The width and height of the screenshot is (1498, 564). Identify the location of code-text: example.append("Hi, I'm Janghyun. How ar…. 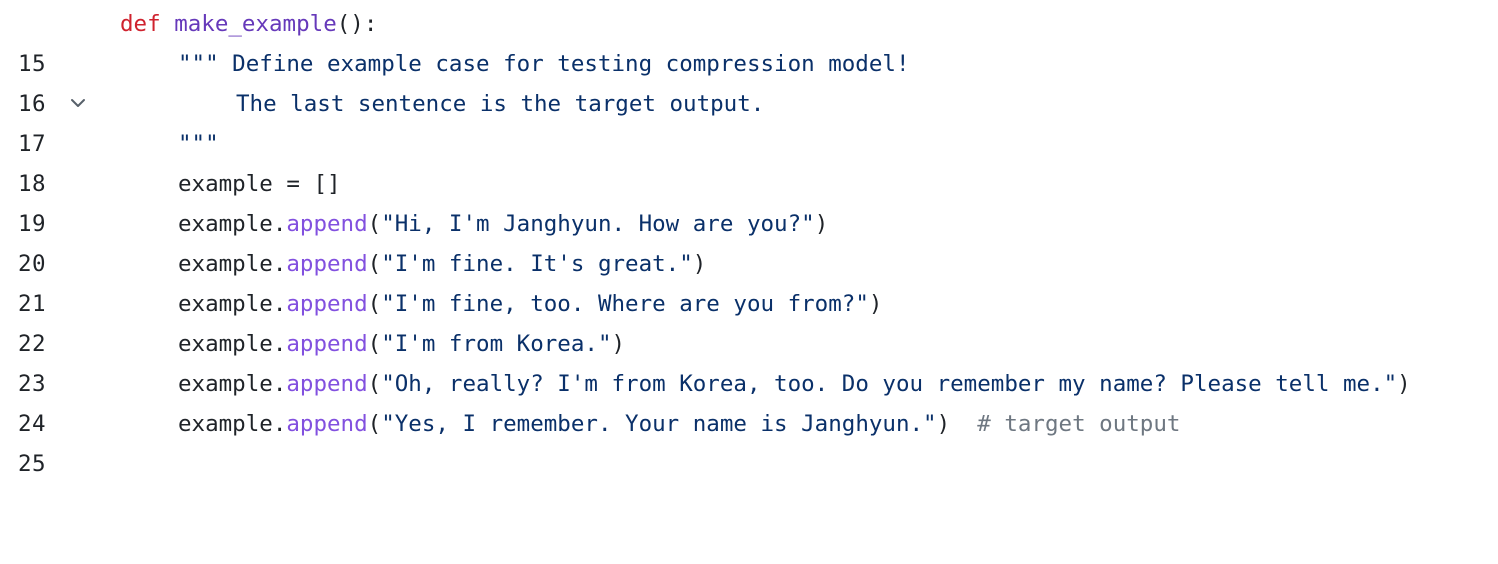
(474, 224).